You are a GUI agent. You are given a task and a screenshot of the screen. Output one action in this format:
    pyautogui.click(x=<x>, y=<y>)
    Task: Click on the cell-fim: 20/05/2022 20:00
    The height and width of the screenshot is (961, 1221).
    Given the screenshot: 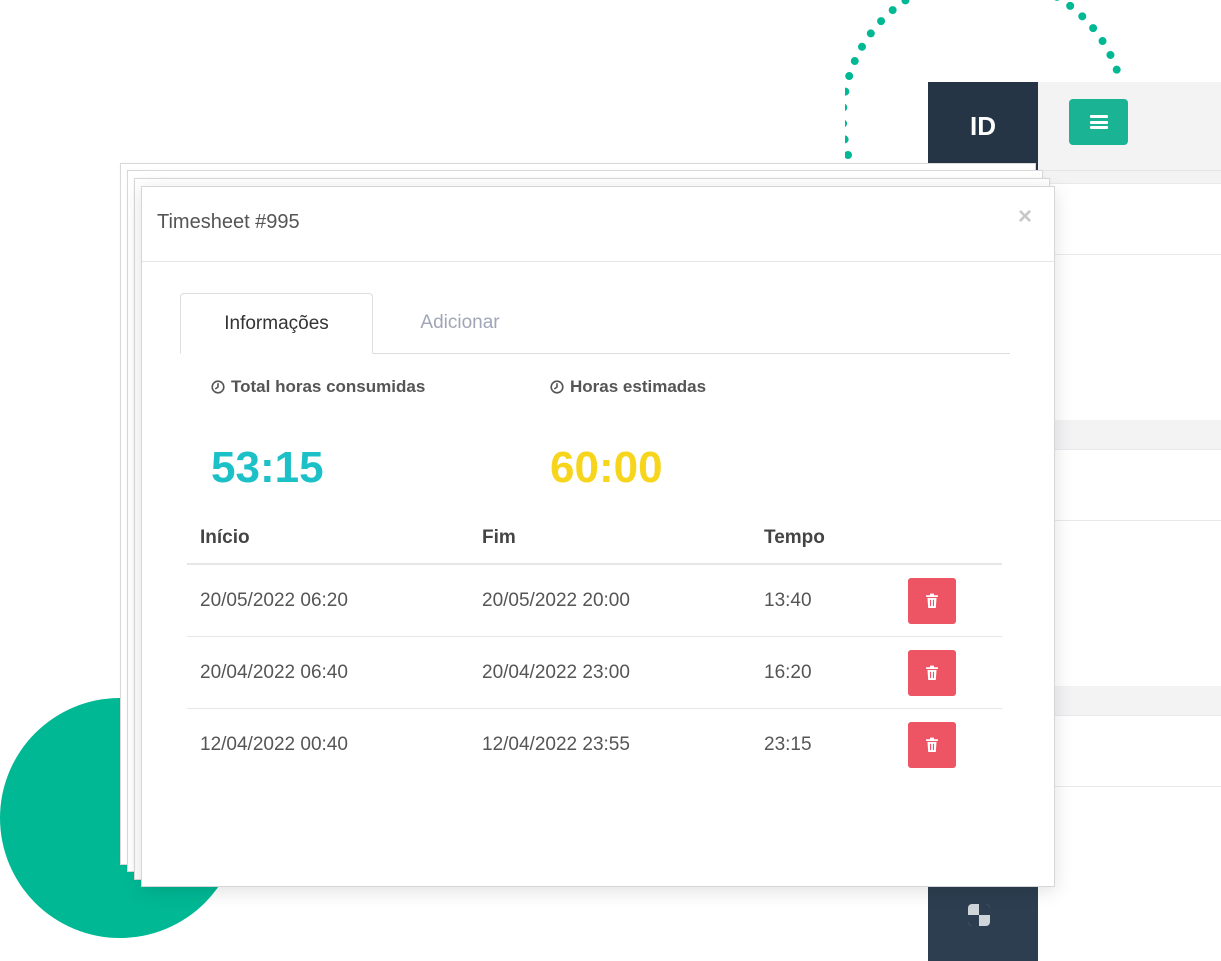 What is the action you would take?
    pyautogui.click(x=610, y=600)
    